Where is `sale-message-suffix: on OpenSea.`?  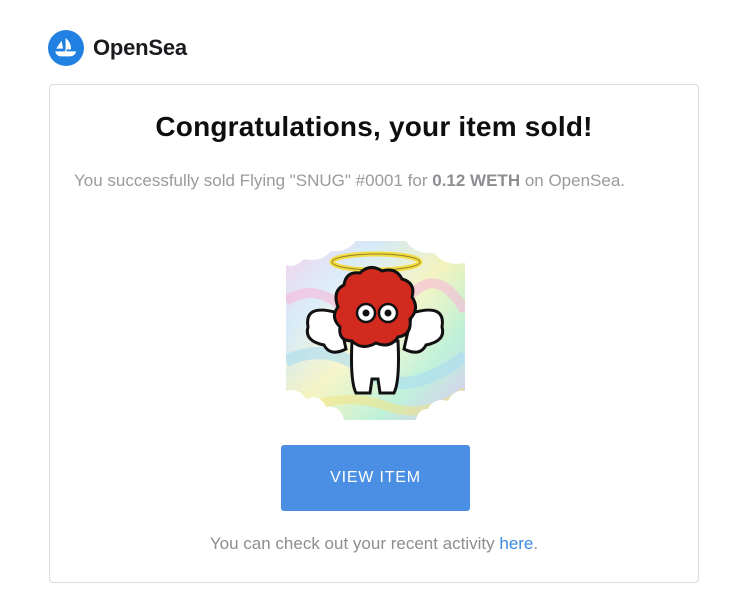 sale-message-suffix: on OpenSea. is located at coordinates (573, 180).